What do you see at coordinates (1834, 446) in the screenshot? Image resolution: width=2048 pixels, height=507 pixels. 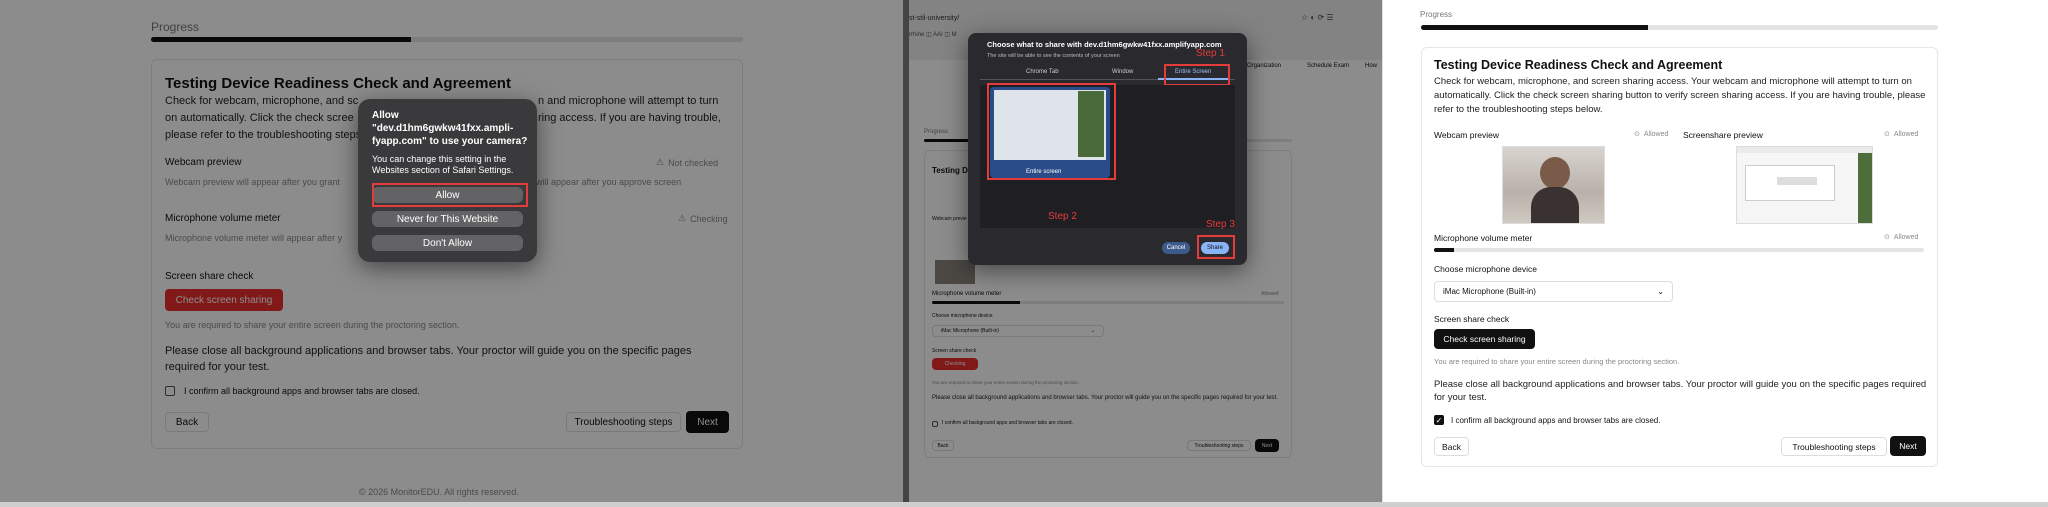 I see `troubleshooting-button: Troubleshooting steps` at bounding box center [1834, 446].